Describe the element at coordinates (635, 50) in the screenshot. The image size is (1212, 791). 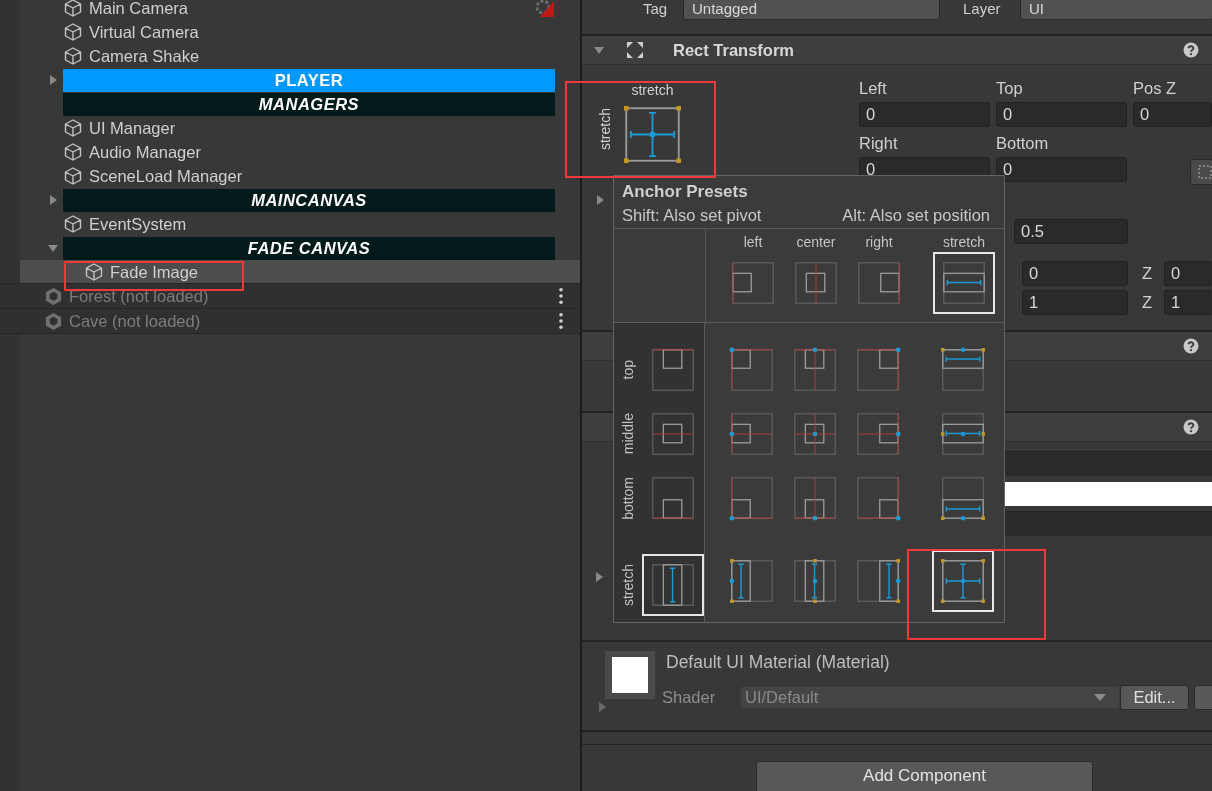
I see `rect-transform-icon` at that location.